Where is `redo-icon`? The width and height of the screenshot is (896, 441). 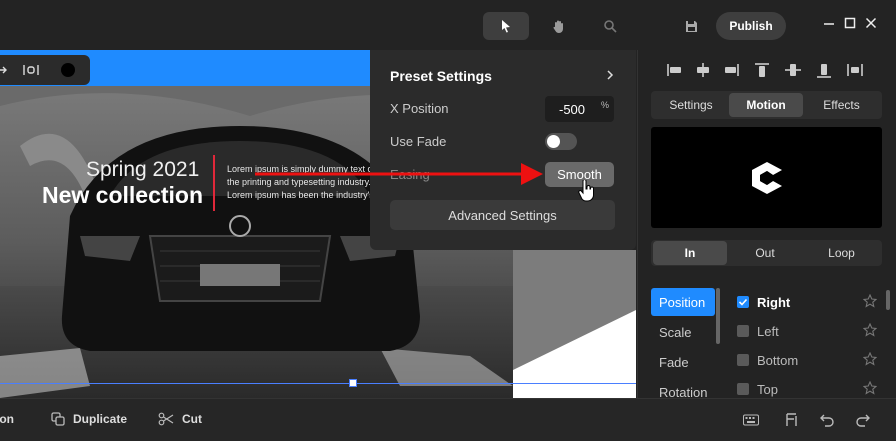 redo-icon is located at coordinates (863, 420).